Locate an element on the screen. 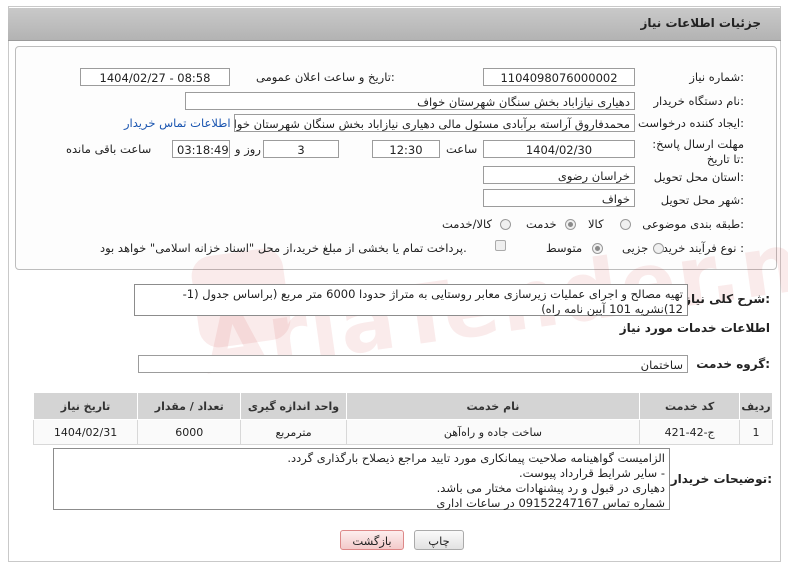 The width and height of the screenshot is (788, 566). radio-khedmat is located at coordinates (570, 224).